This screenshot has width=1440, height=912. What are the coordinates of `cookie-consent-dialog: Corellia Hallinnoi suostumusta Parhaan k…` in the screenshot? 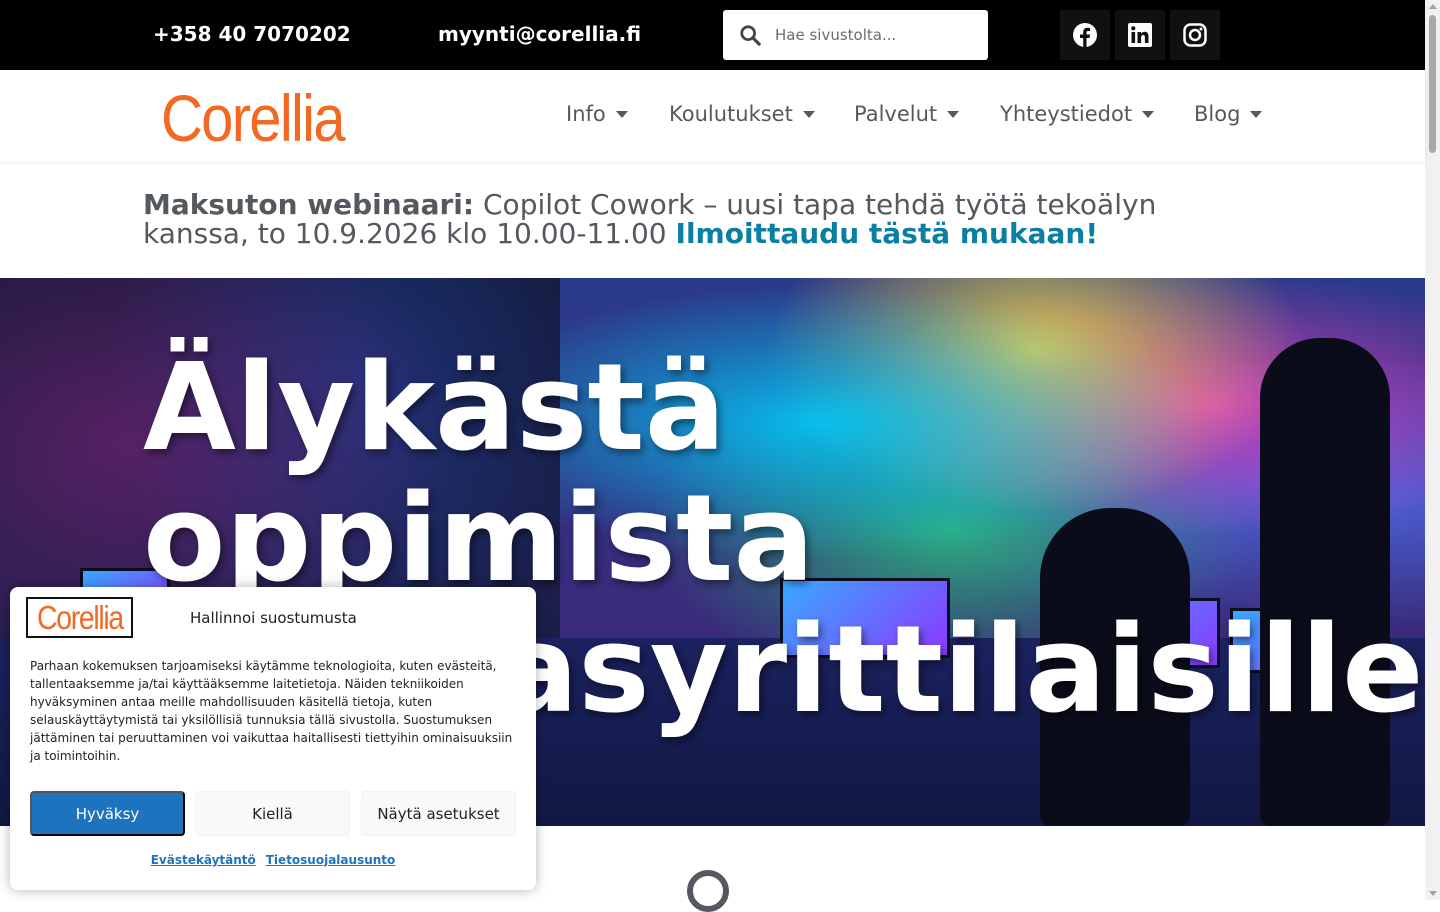 It's located at (273, 738).